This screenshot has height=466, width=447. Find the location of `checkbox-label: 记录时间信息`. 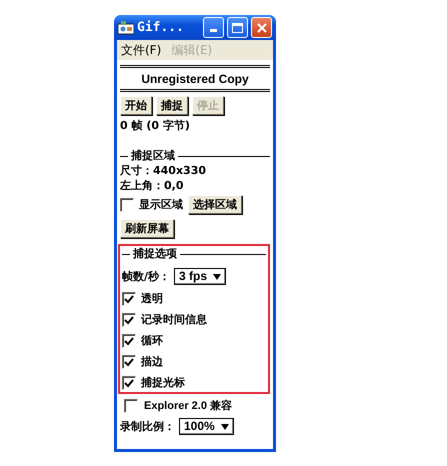

checkbox-label: 记录时间信息 is located at coordinates (174, 320).